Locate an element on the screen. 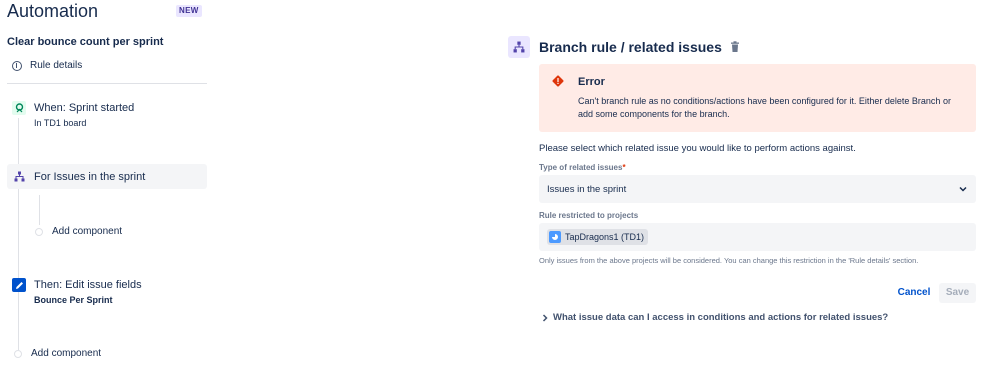  error-title: Error is located at coordinates (591, 82).